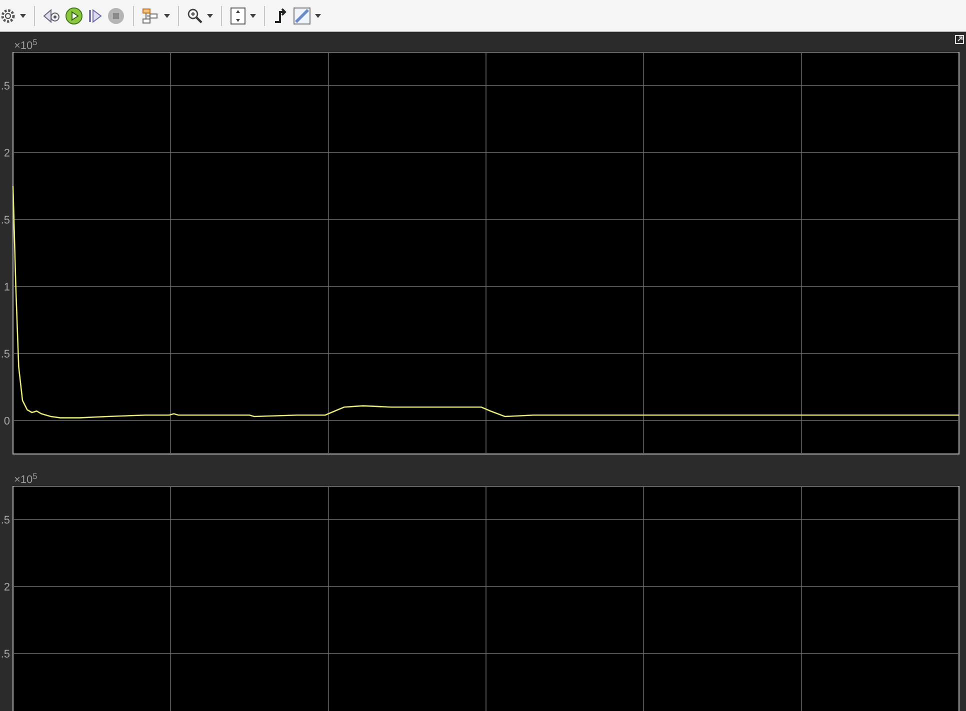  Describe the element at coordinates (8, 16) in the screenshot. I see `settings-icon` at that location.